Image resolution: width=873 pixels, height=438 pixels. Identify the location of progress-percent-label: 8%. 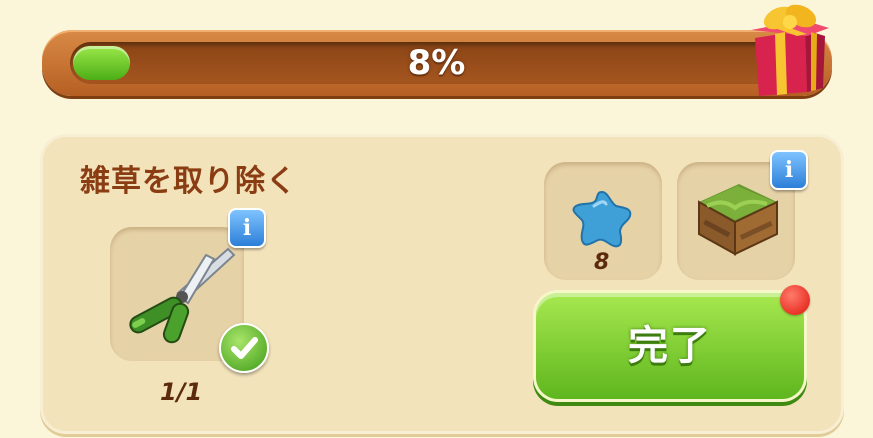
(436, 63).